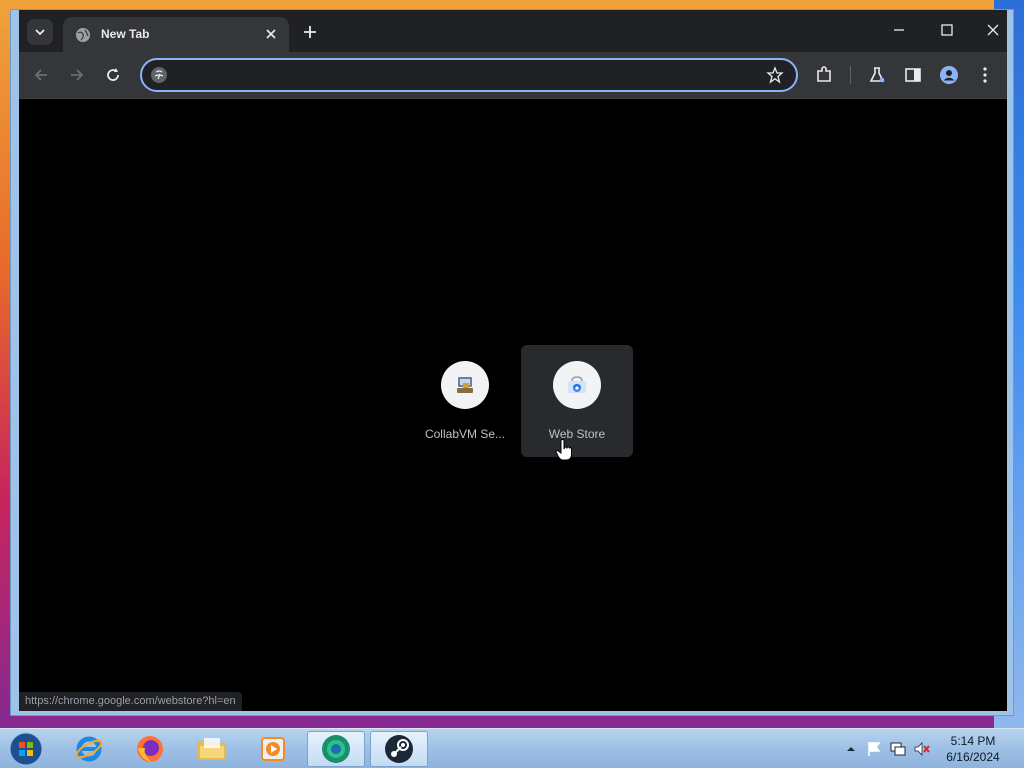 The width and height of the screenshot is (1024, 768). Describe the element at coordinates (775, 75) in the screenshot. I see `bookmark-star-icon` at that location.